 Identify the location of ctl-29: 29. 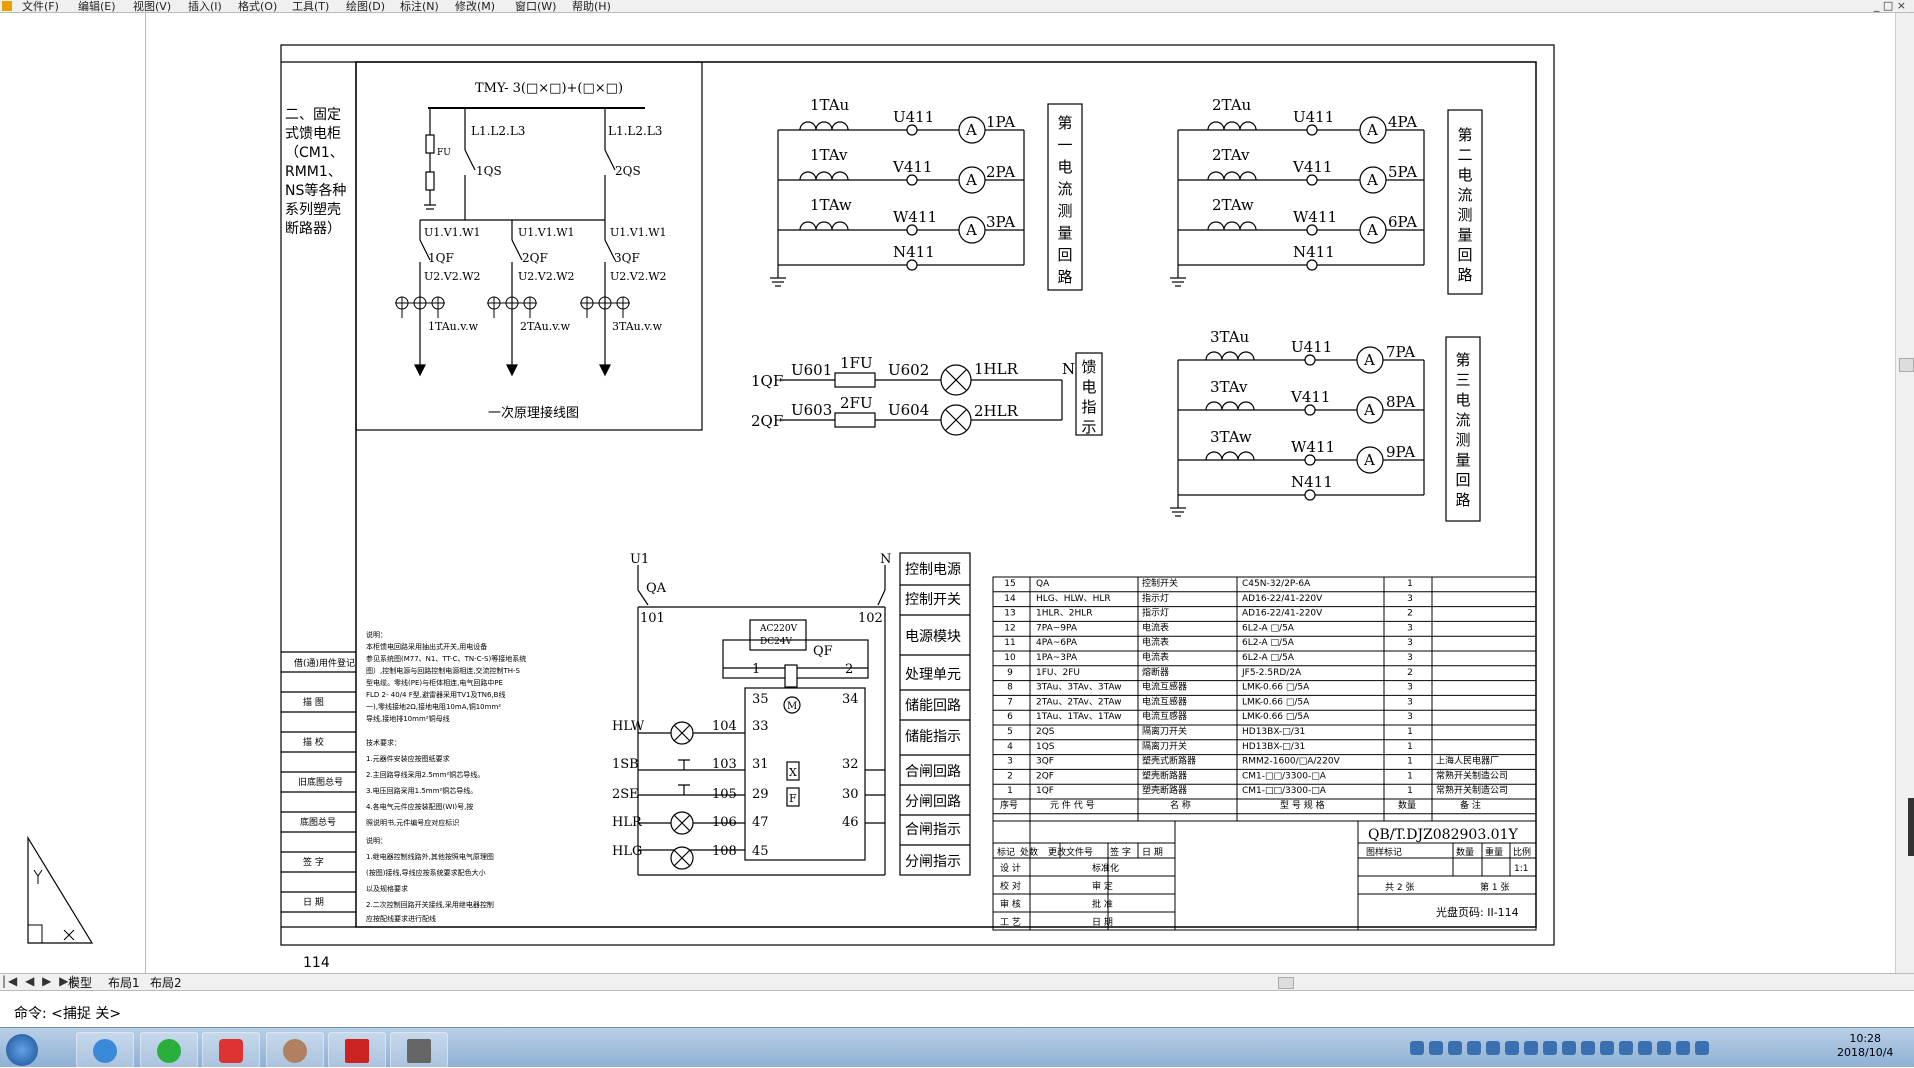
(760, 794).